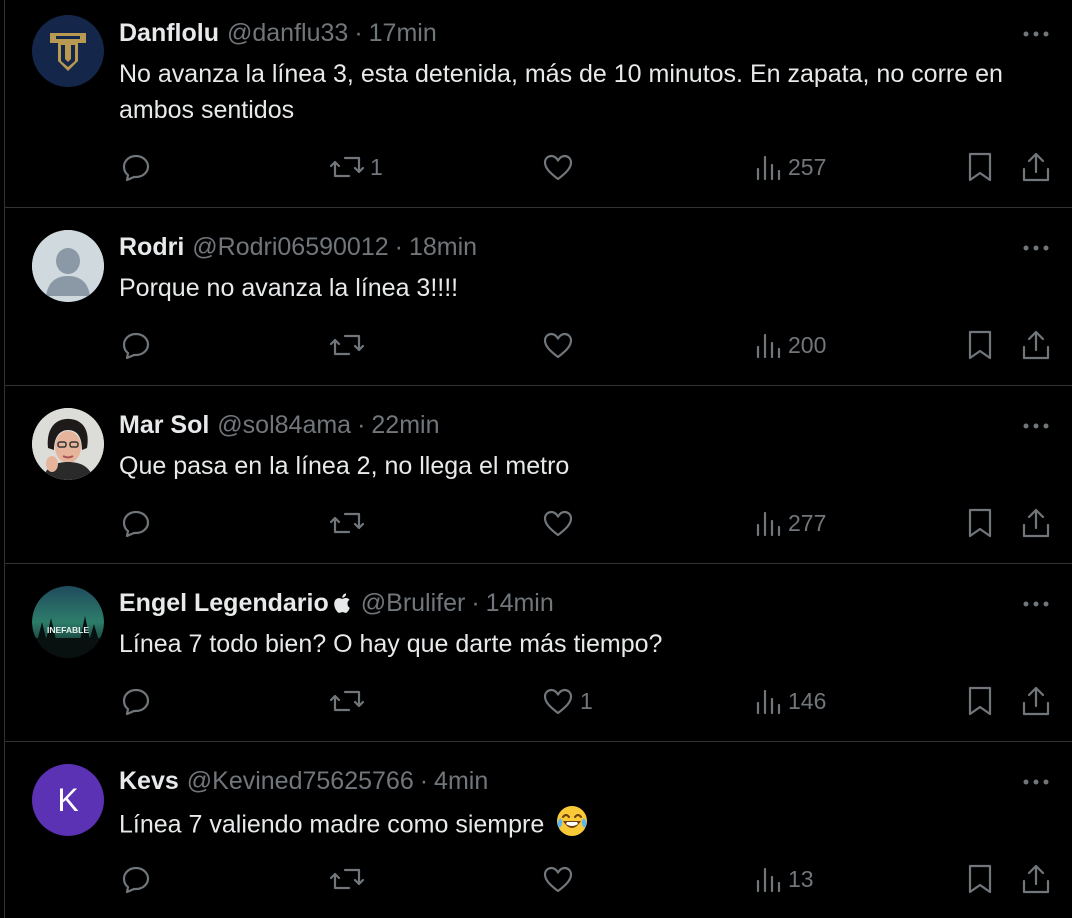  Describe the element at coordinates (807, 522) in the screenshot. I see `views-count: 277` at that location.